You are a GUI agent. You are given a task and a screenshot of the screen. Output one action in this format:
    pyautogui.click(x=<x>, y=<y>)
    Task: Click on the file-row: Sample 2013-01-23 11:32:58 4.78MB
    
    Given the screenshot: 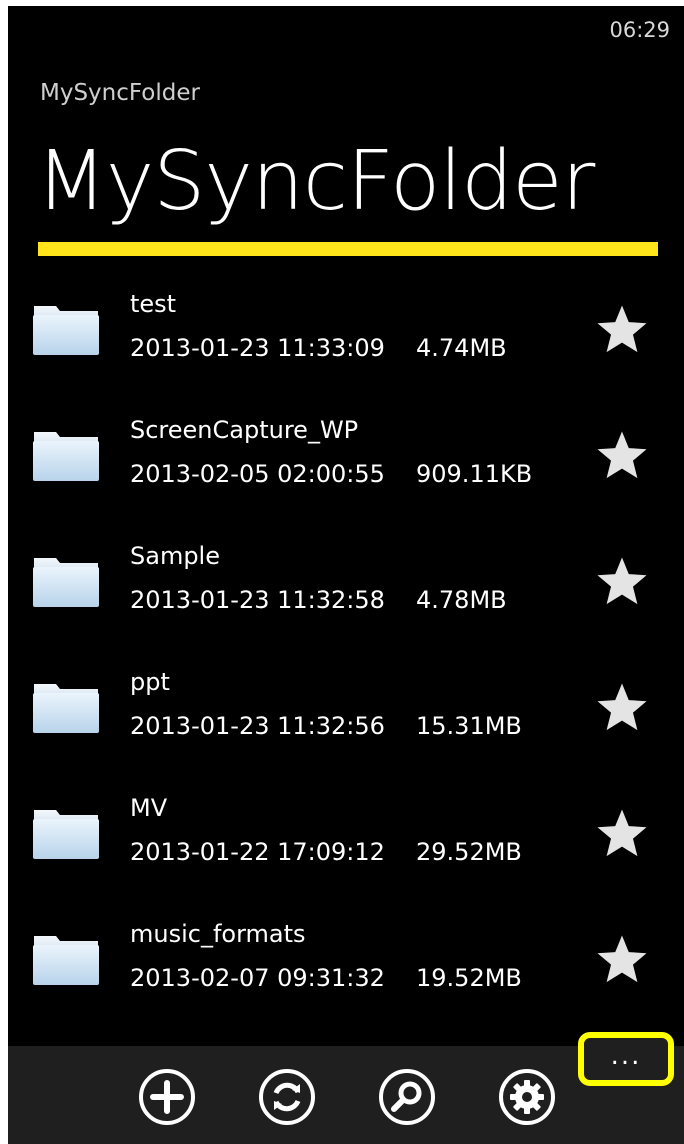 What is the action you would take?
    pyautogui.click(x=346, y=597)
    